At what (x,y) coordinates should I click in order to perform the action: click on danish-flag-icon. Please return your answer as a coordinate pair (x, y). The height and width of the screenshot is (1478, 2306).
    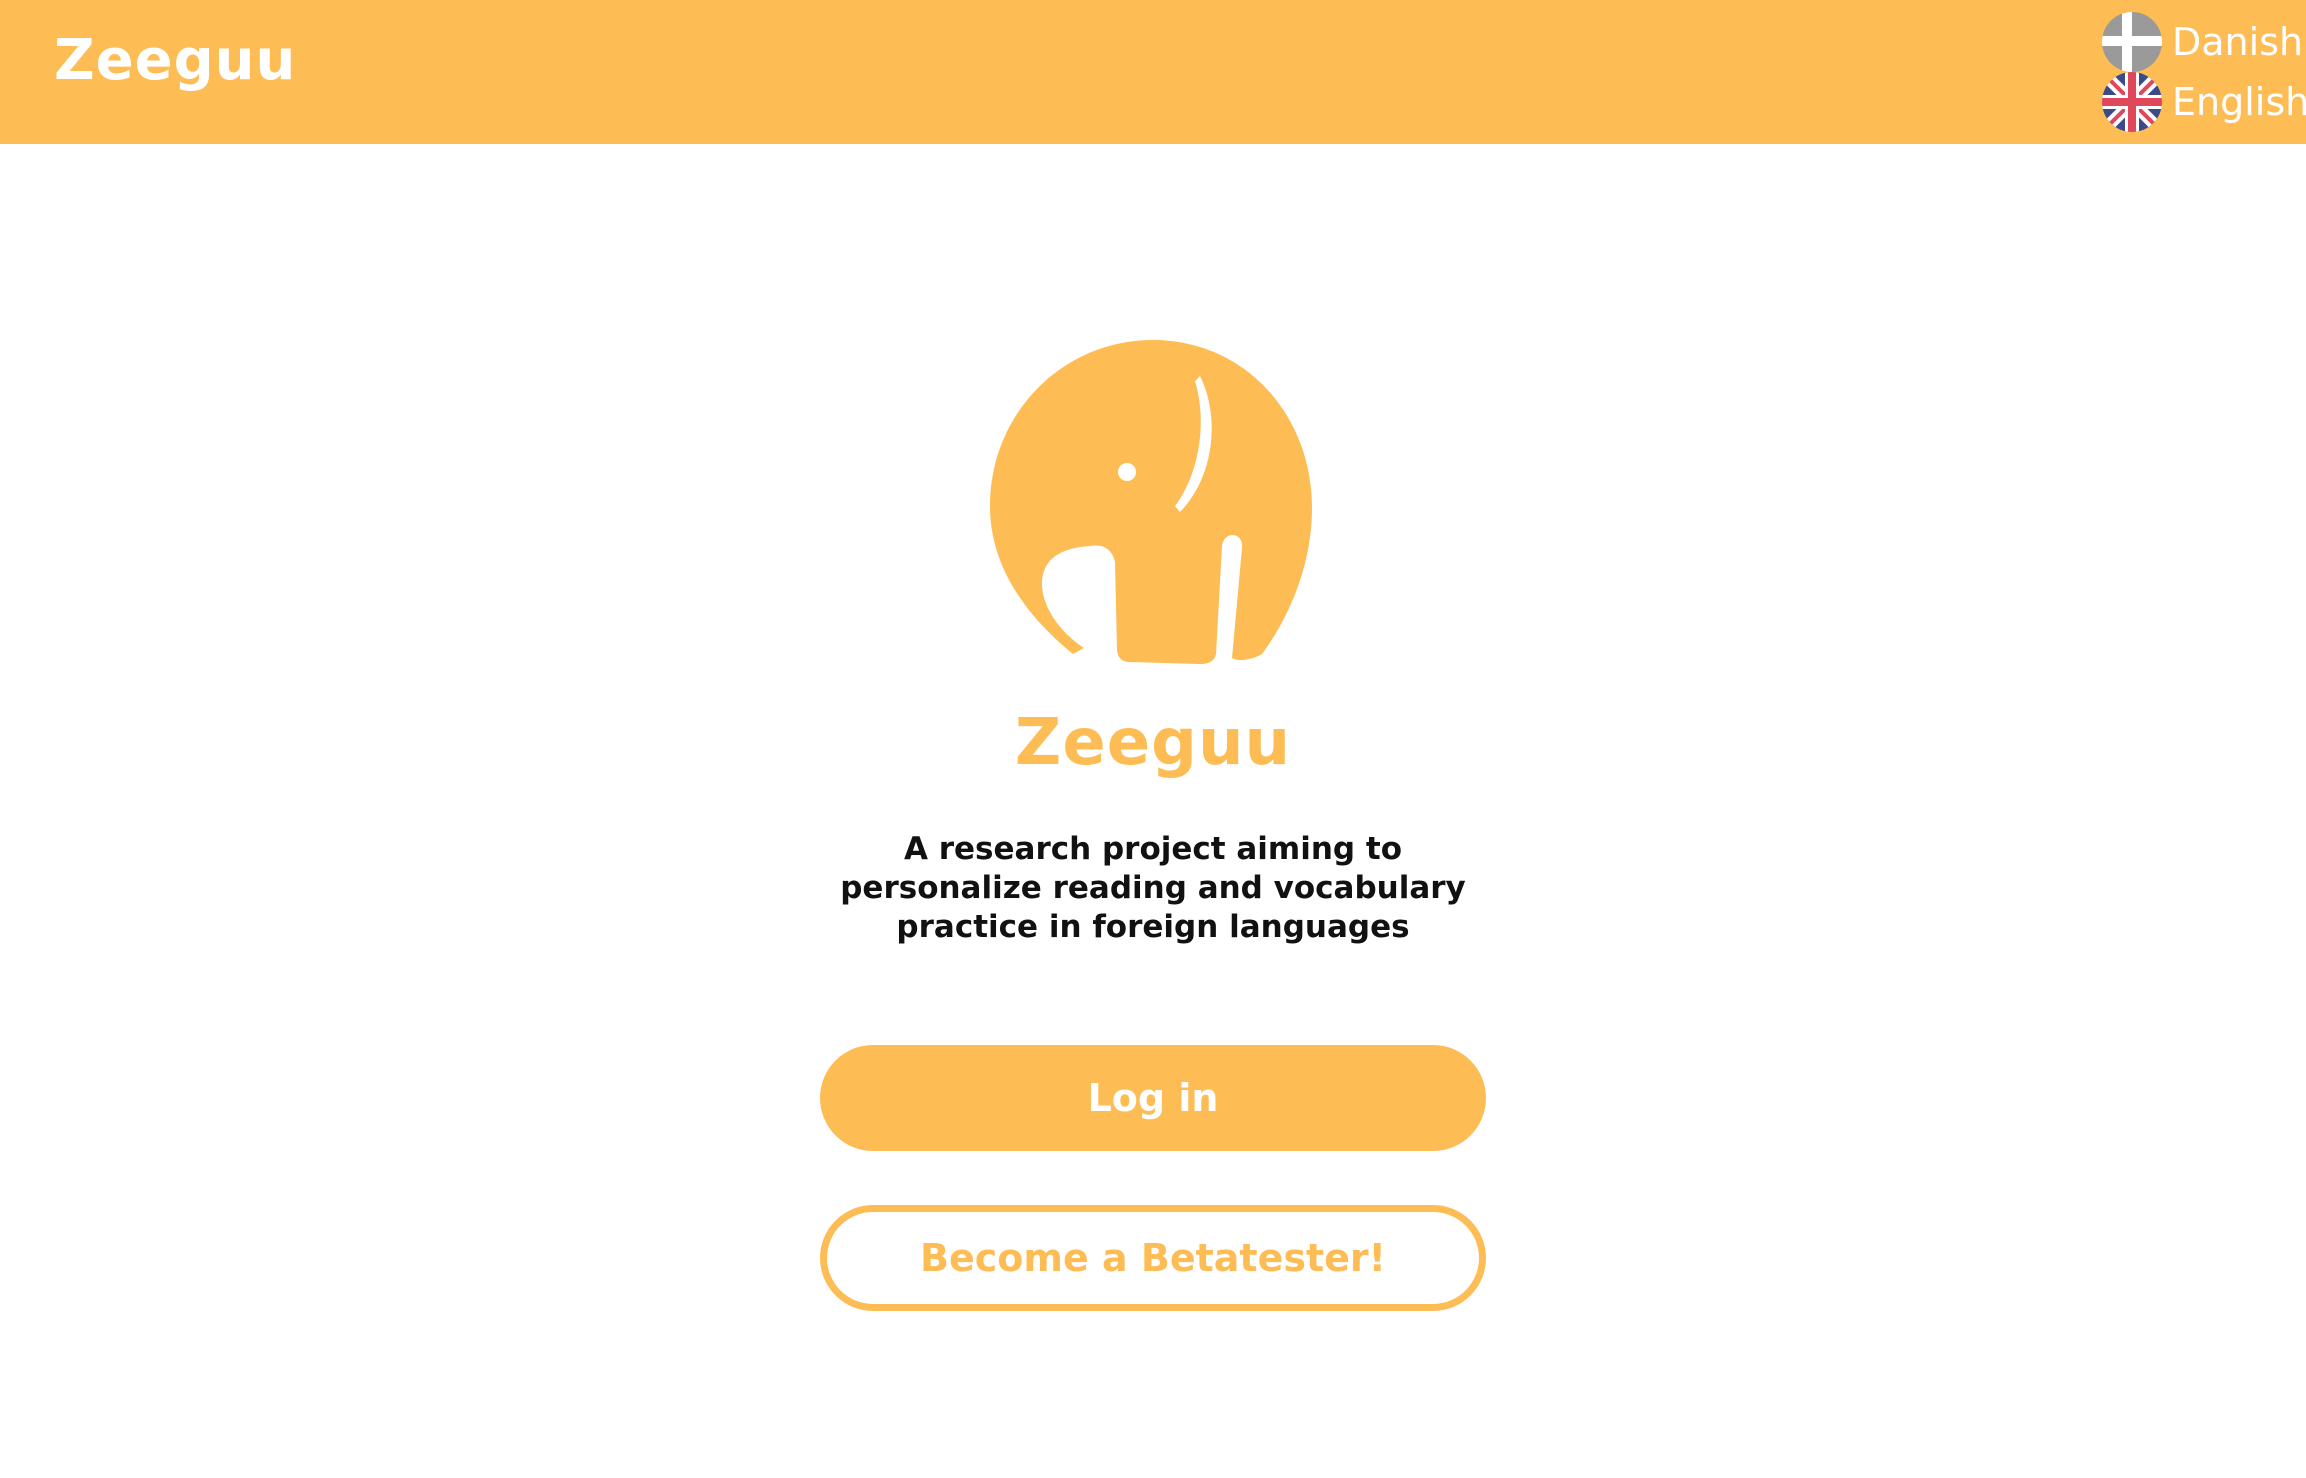
    Looking at the image, I should click on (2132, 42).